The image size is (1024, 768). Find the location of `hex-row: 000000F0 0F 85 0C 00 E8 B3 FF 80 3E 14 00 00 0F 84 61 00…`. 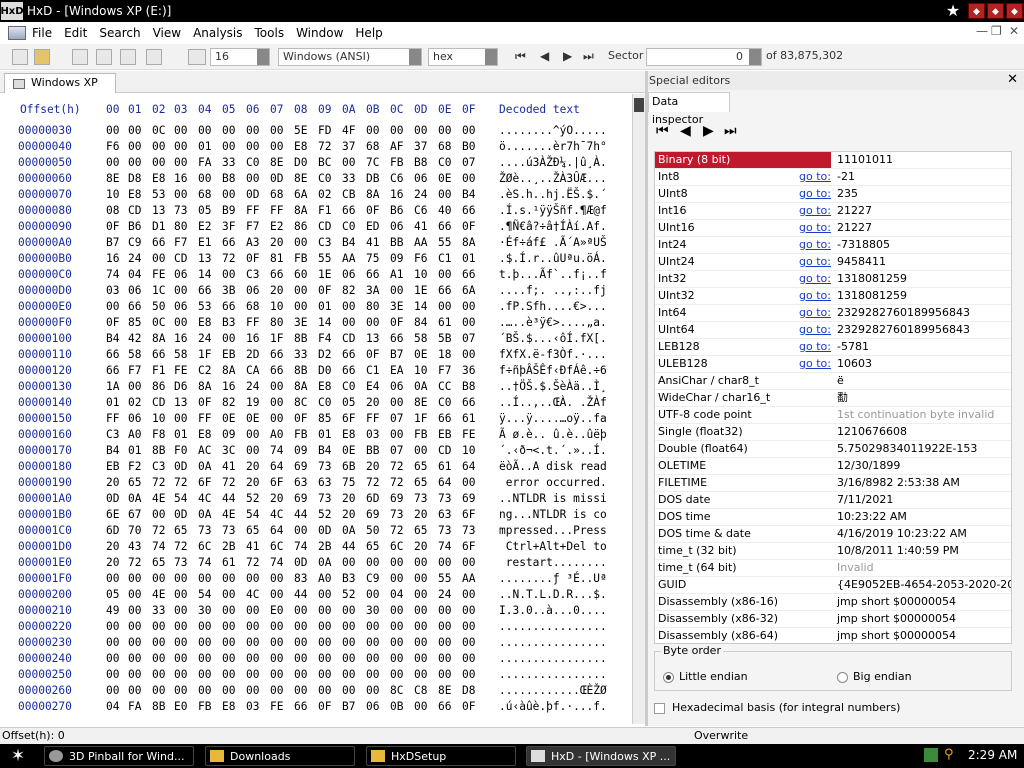

hex-row: 000000F0 0F 85 0C 00 E8 B3 FF 80 3E 14 00 00 0F 84 61 00… is located at coordinates (316, 324).